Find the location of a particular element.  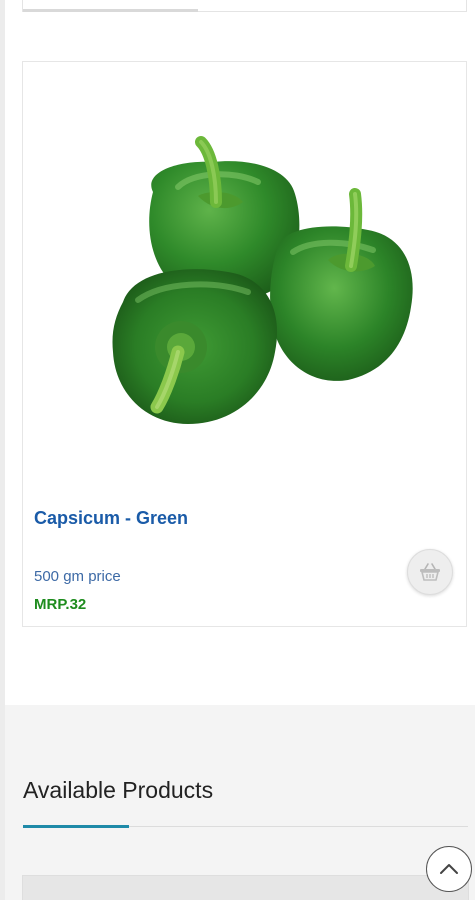

section-title-accent is located at coordinates (76, 826).